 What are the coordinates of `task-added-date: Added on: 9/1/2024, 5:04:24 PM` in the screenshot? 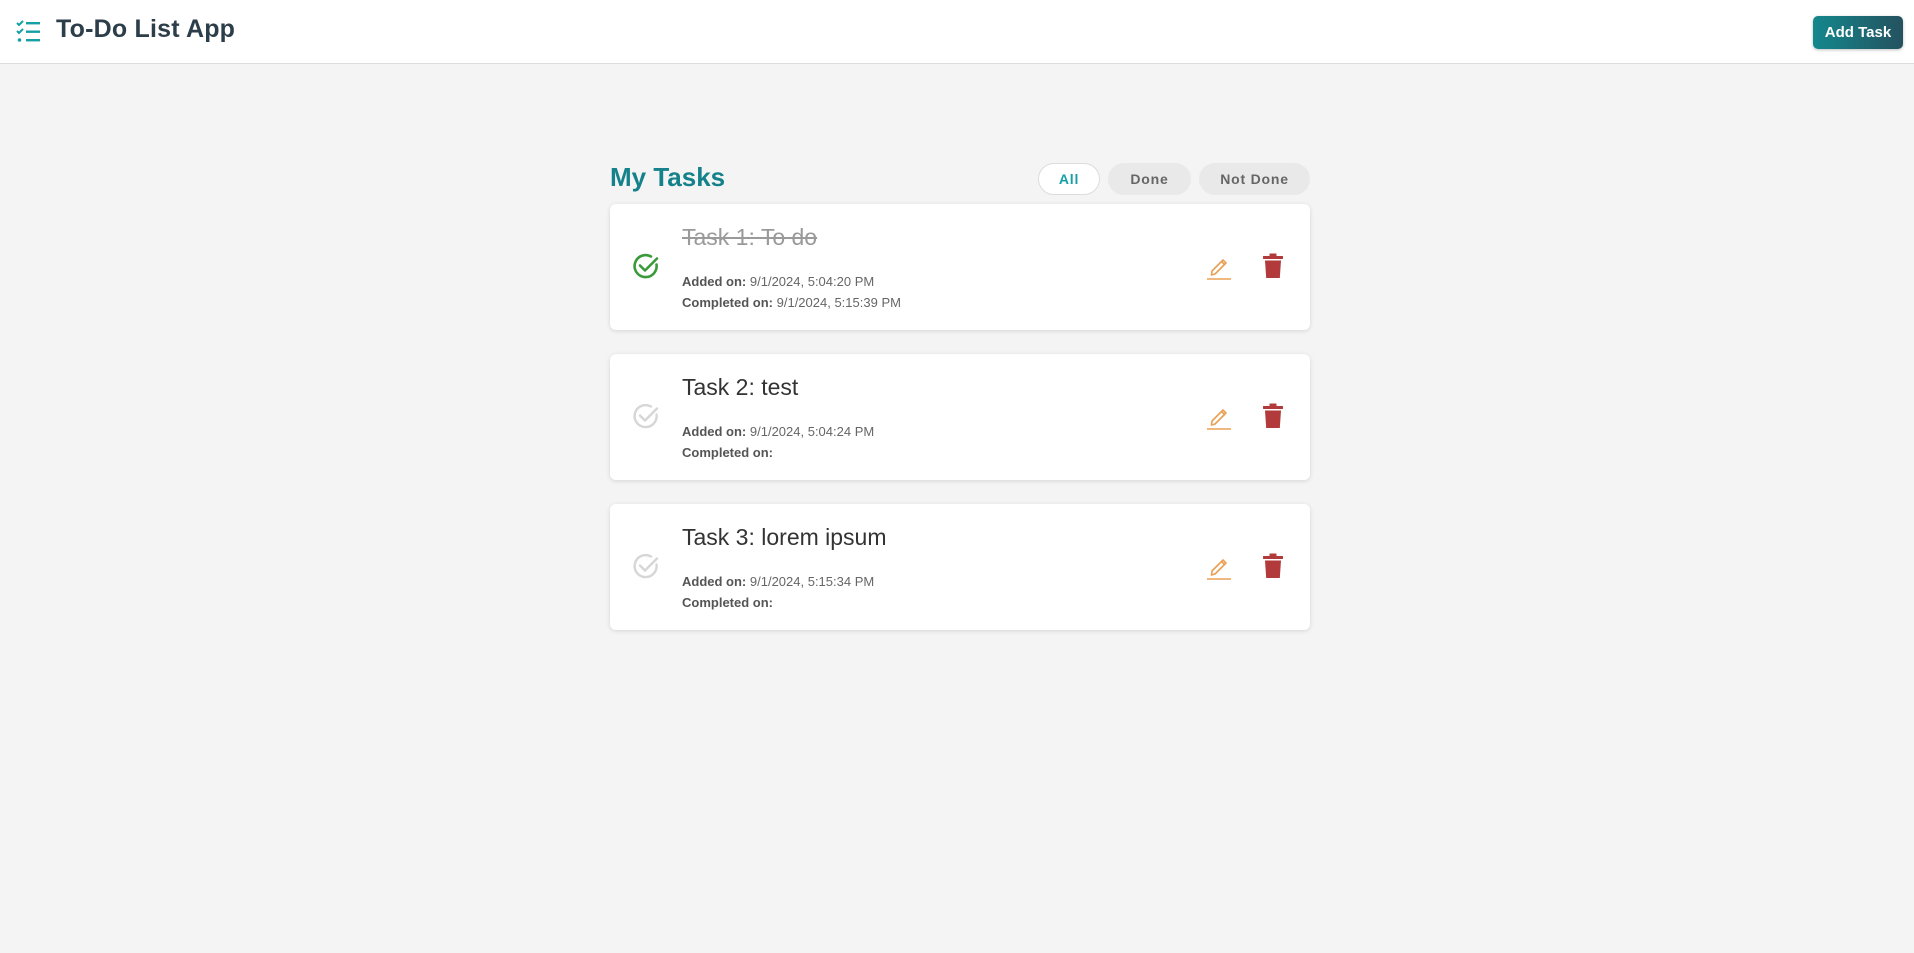 It's located at (778, 431).